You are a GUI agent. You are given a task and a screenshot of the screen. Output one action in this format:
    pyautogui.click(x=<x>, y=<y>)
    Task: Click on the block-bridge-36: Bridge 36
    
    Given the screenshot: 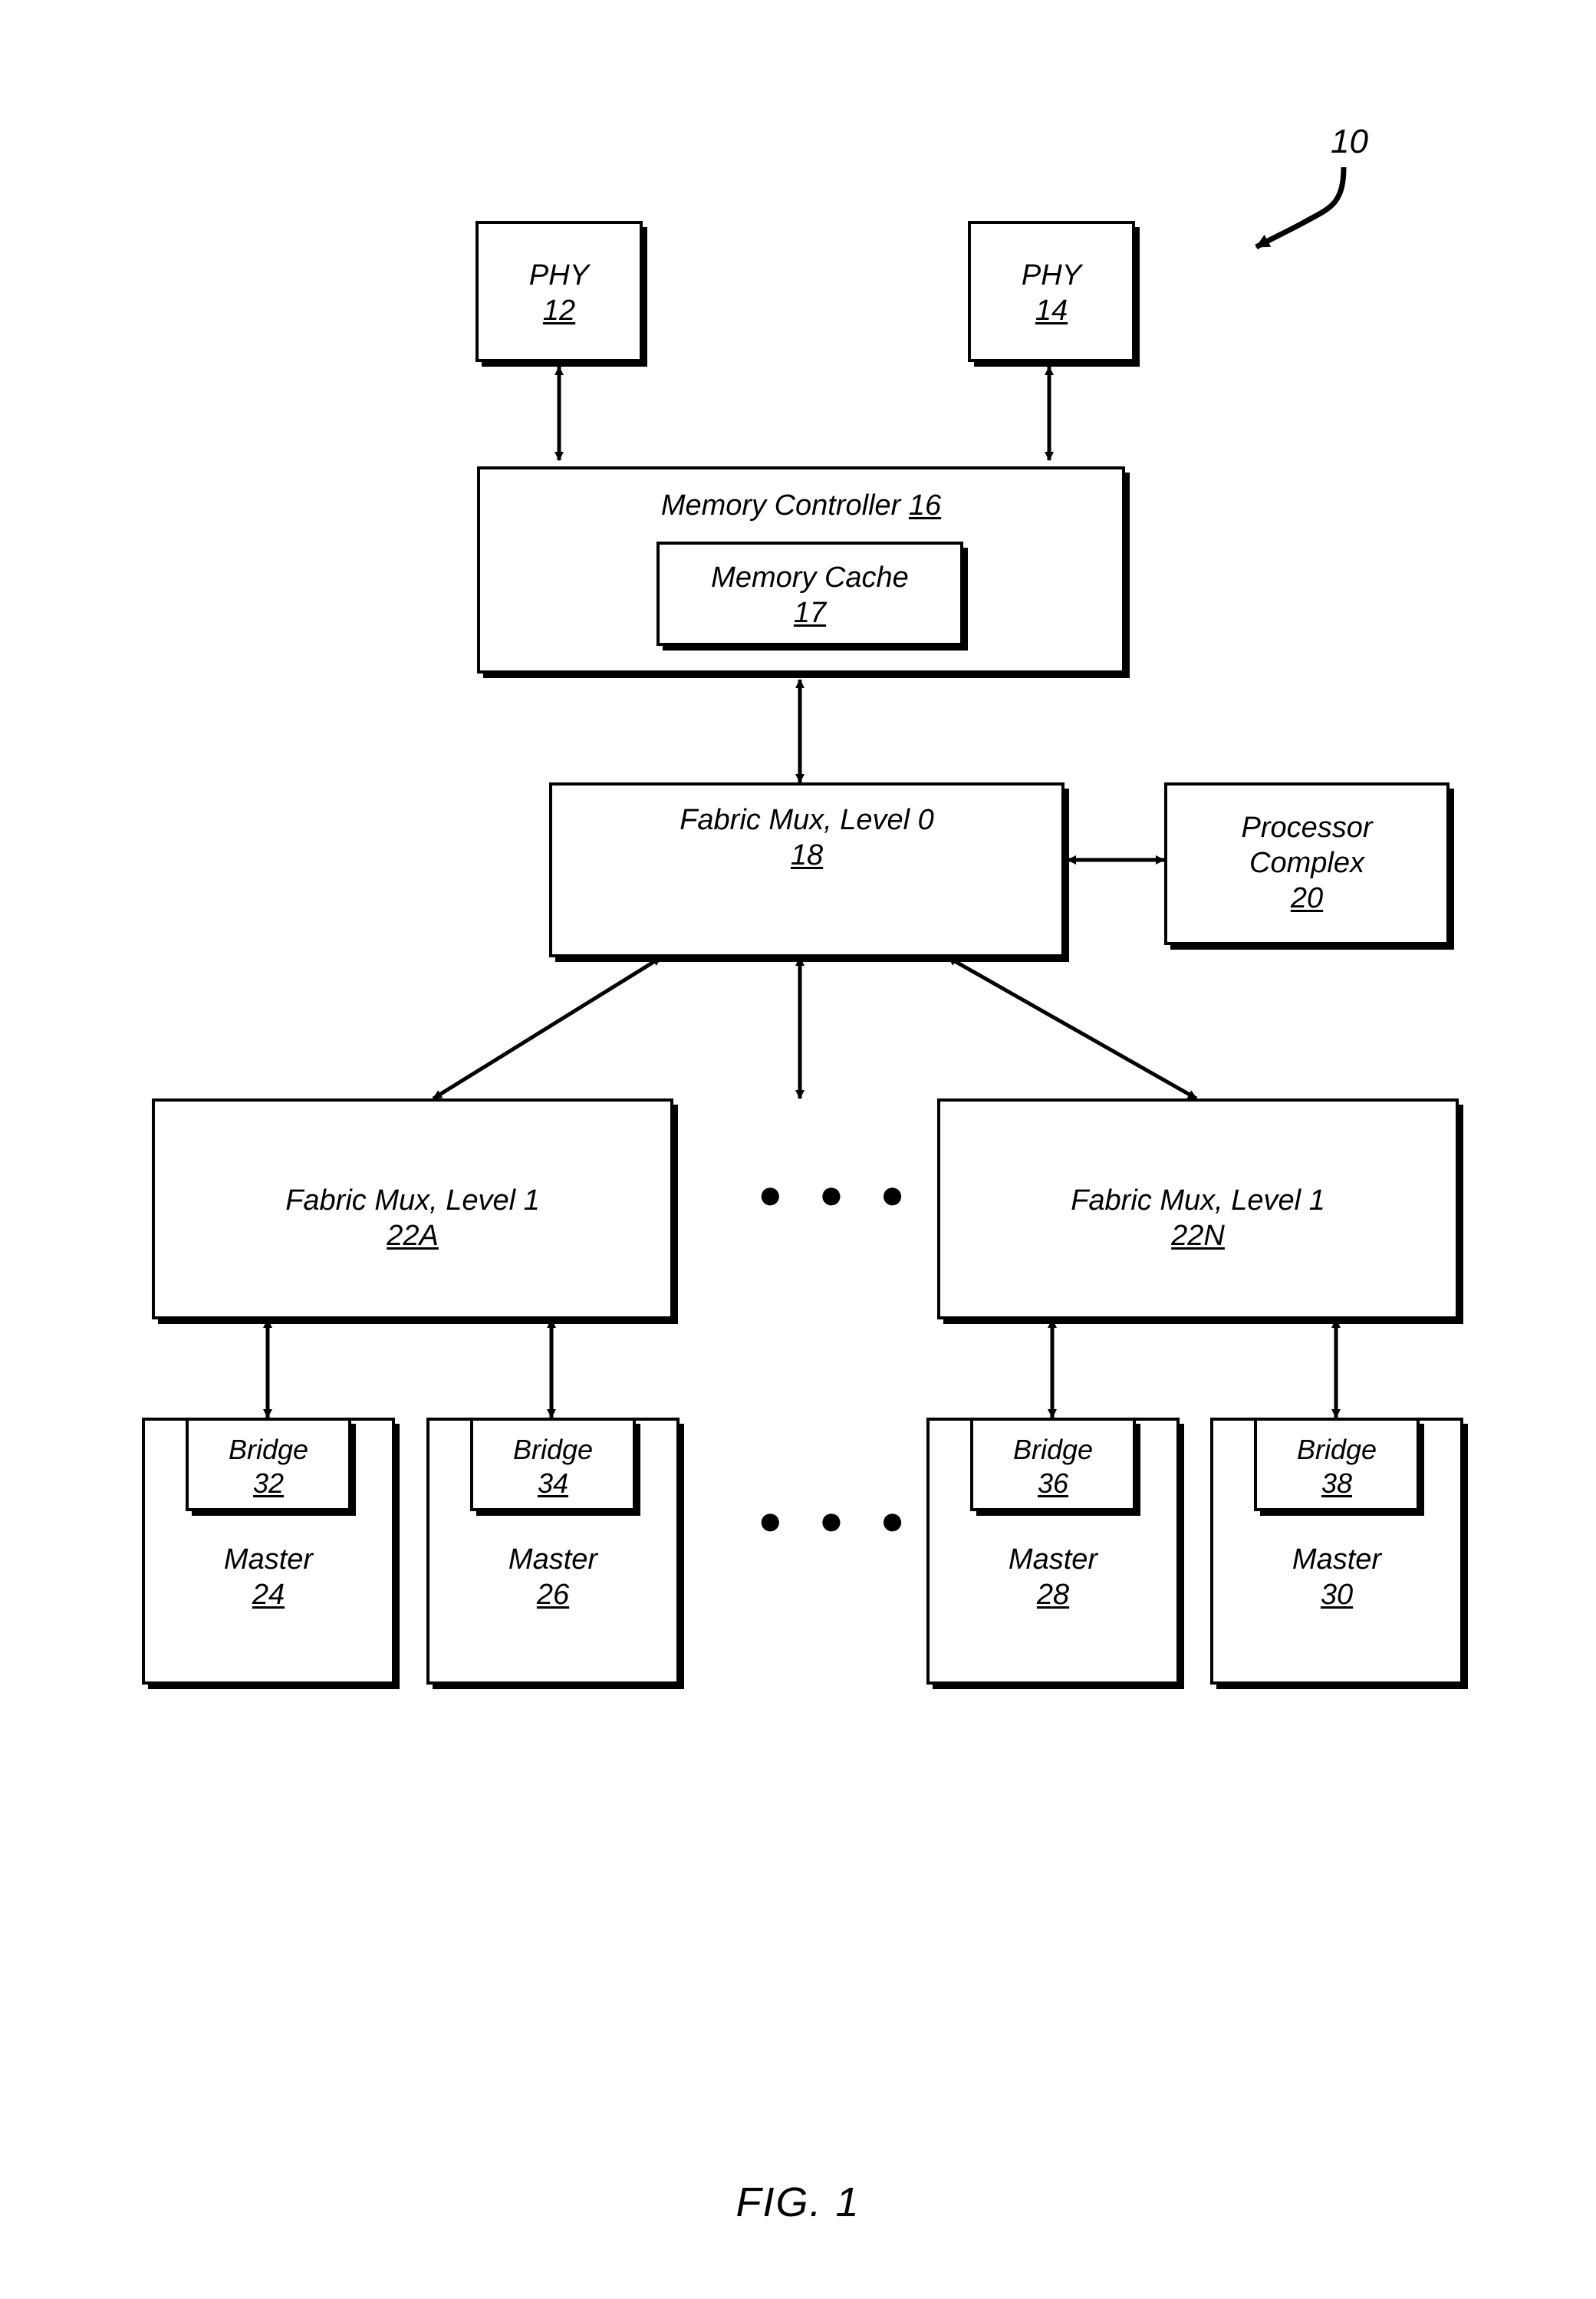 What is the action you would take?
    pyautogui.click(x=1053, y=1465)
    